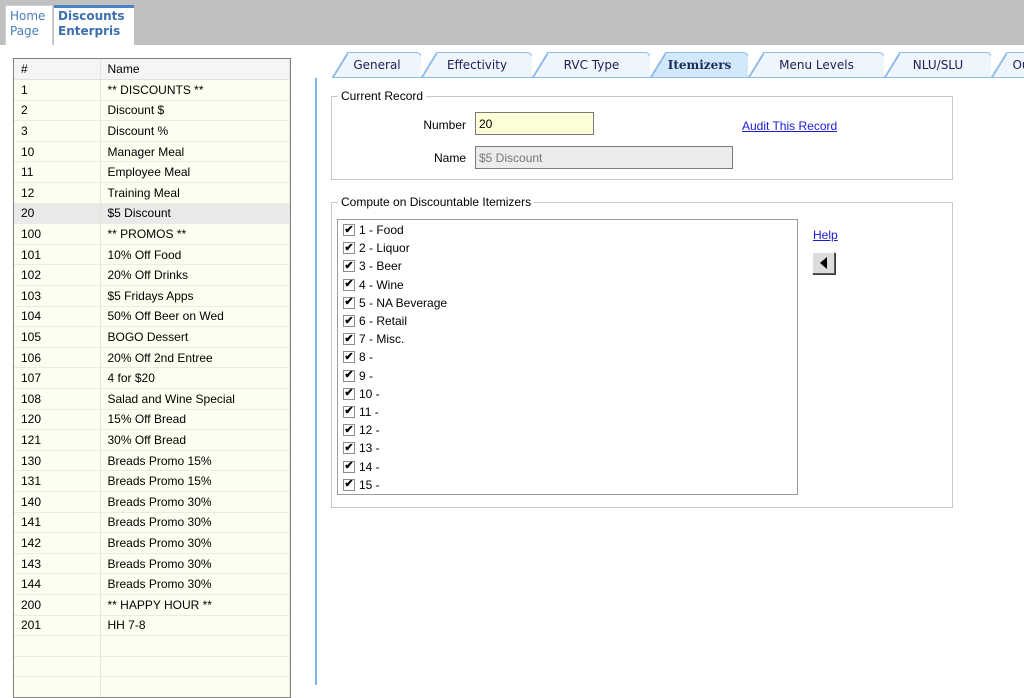 This screenshot has width=1024, height=698. Describe the element at coordinates (377, 65) in the screenshot. I see `tab-general: General` at that location.